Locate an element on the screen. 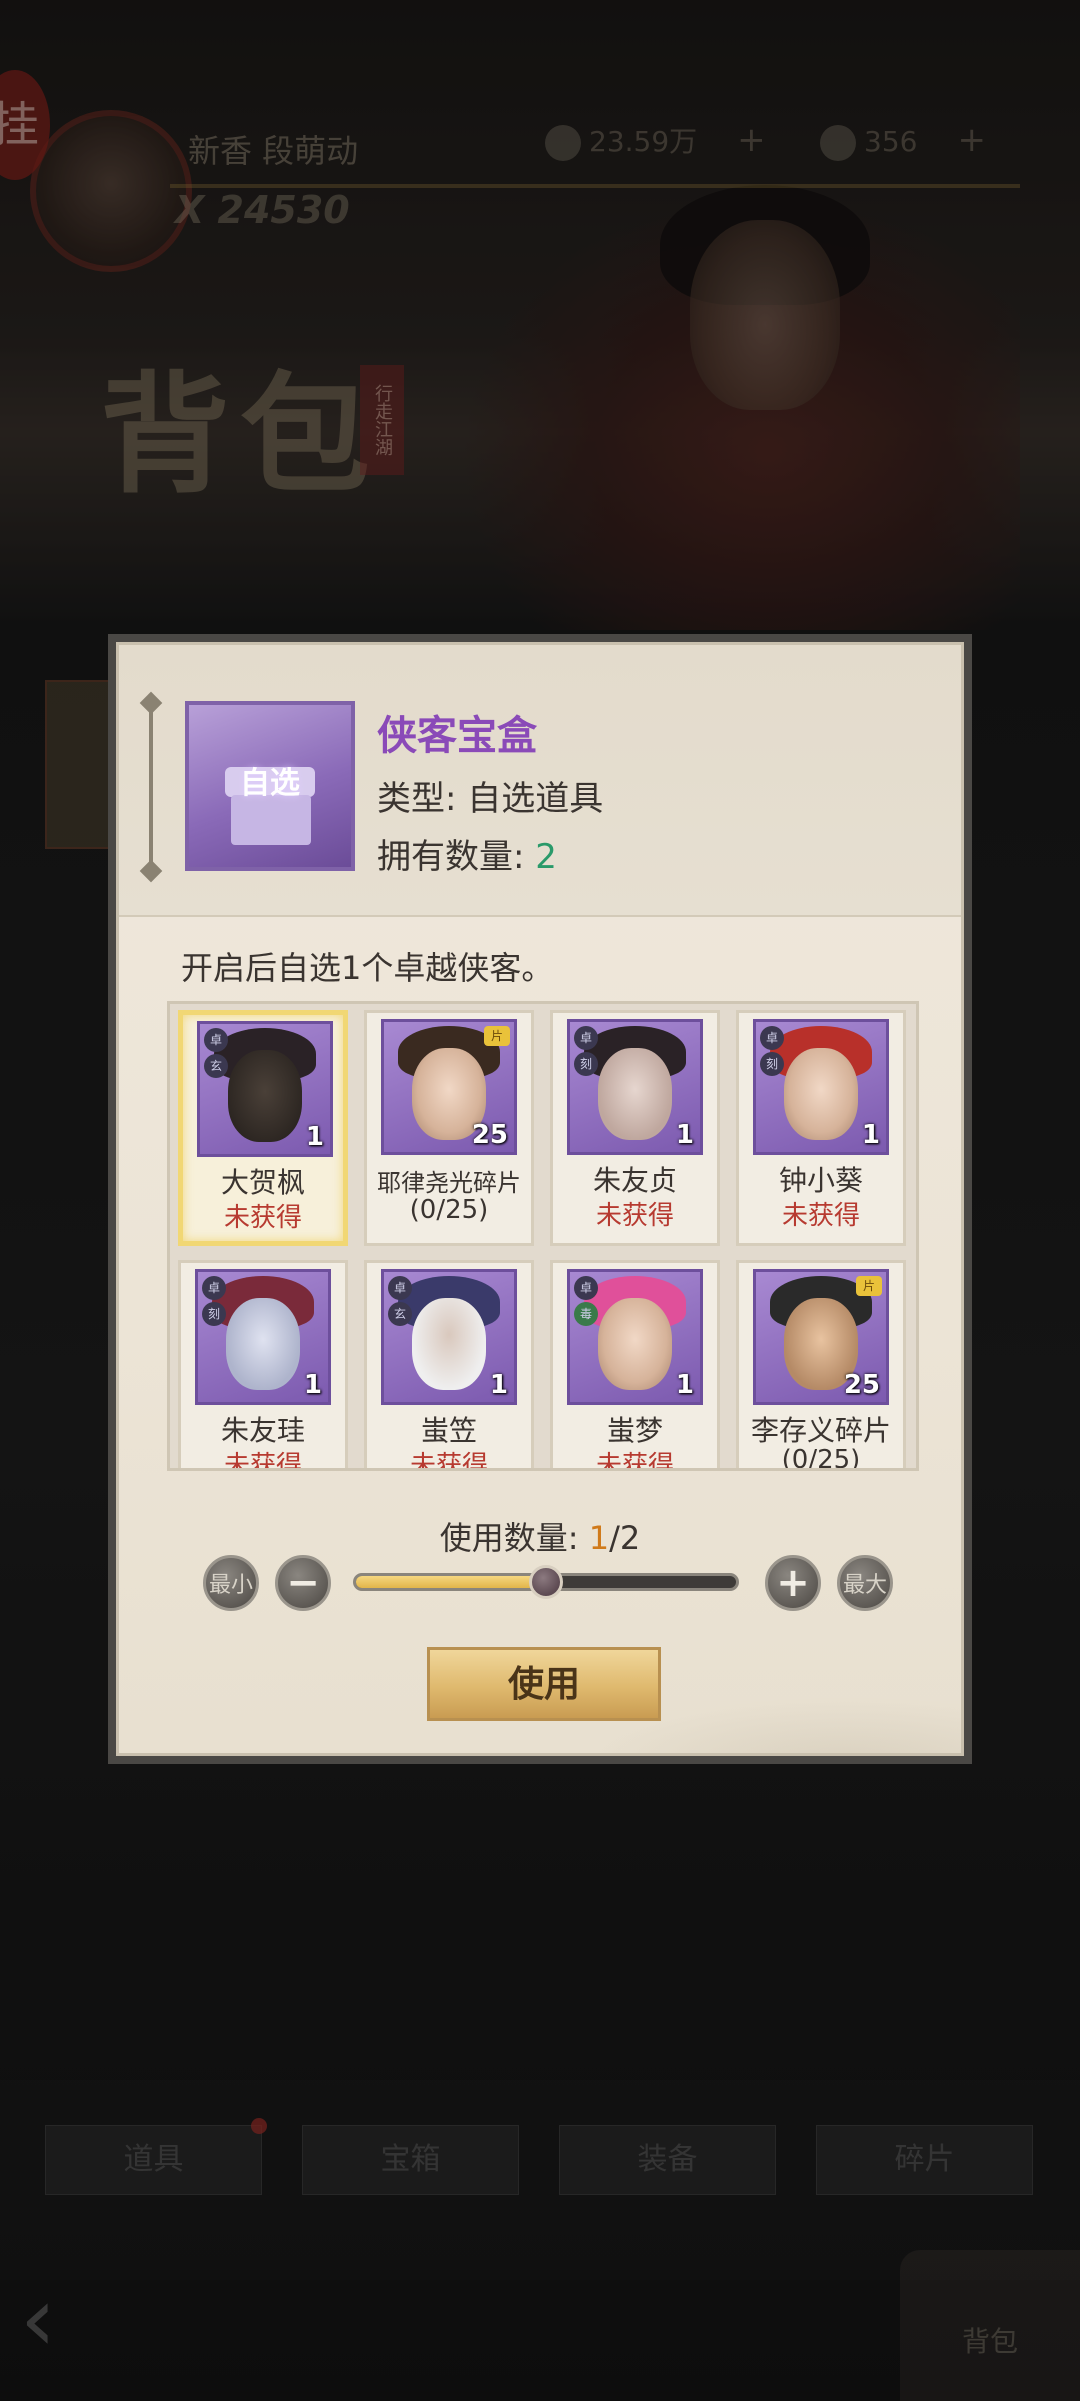 This screenshot has height=2401, width=1080. hero-card-licunyi-fragment: 片 25 李存义碎片 (0/25) is located at coordinates (821, 1365).